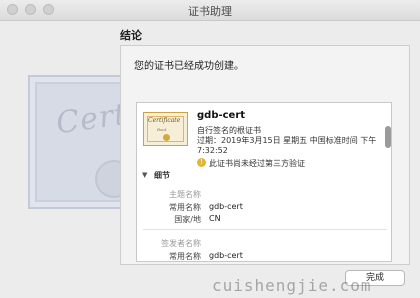 This screenshot has width=420, height=298. I want to click on certificate-type: 自行签名的根证书, so click(229, 130).